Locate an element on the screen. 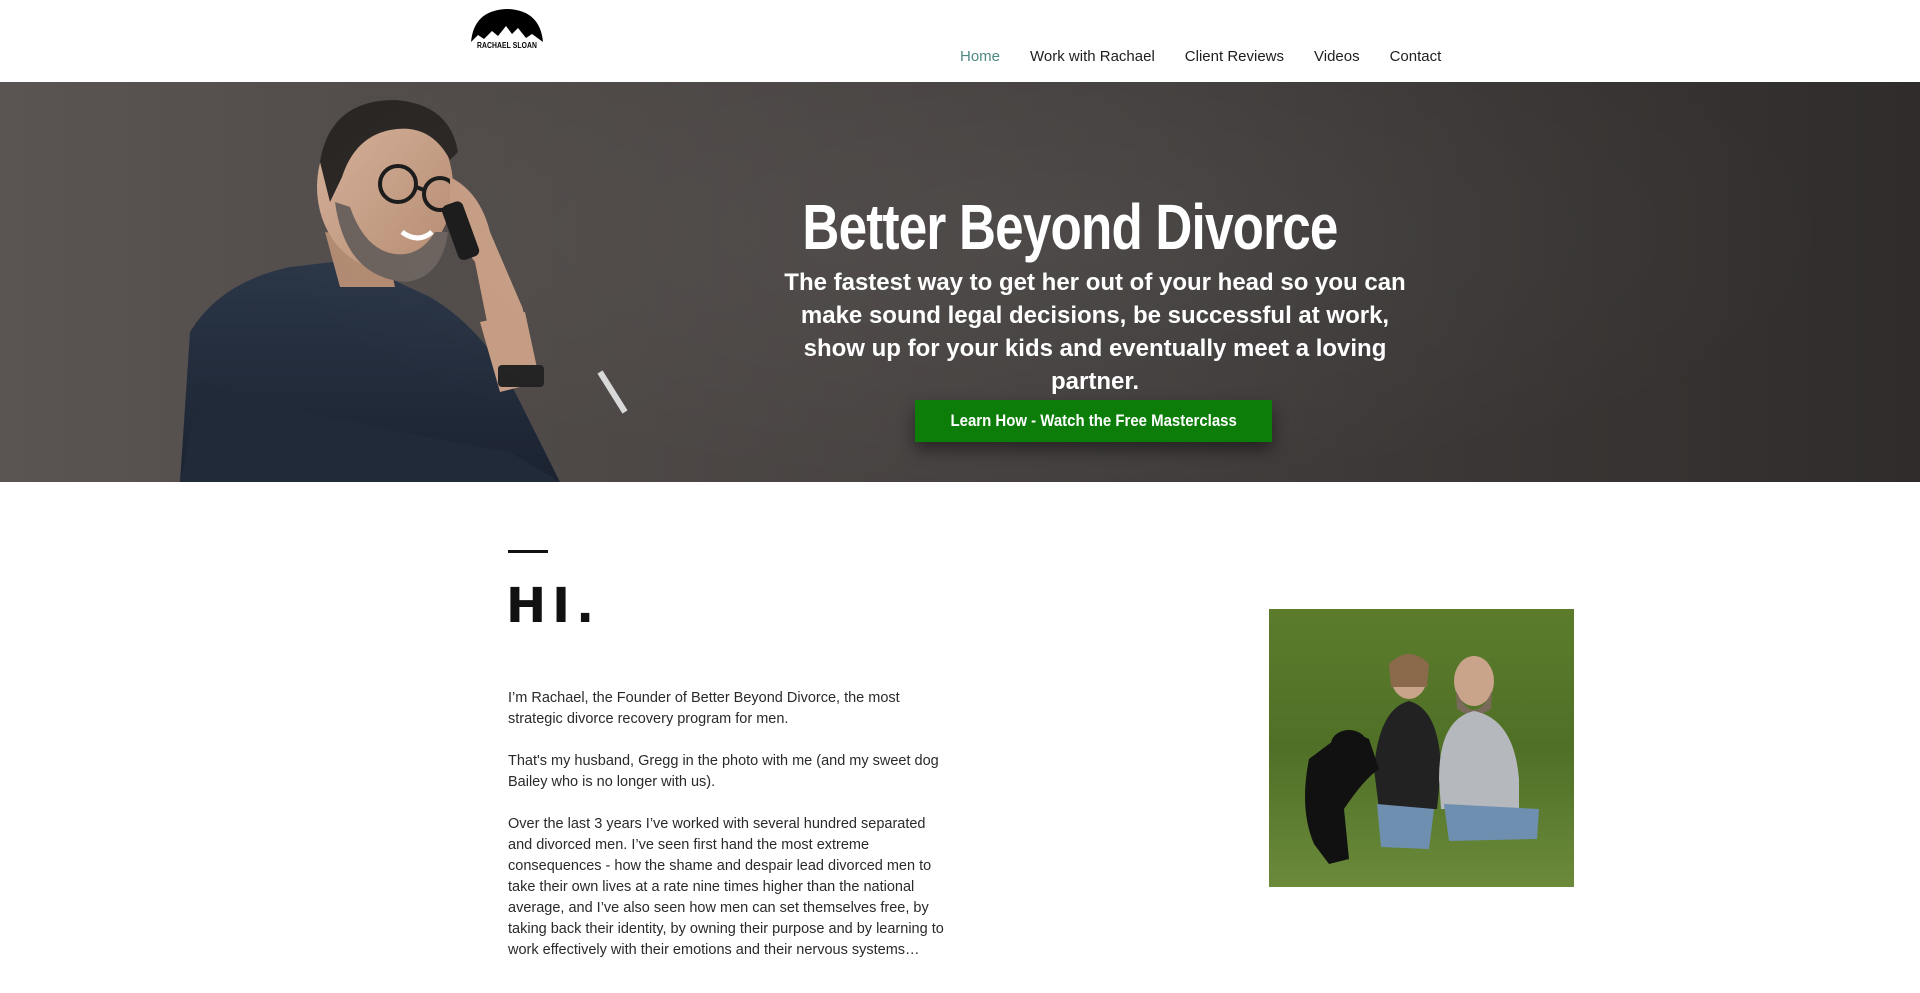 The height and width of the screenshot is (993, 1920). nav-work-with-rachael: Work with Rachael is located at coordinates (1092, 57).